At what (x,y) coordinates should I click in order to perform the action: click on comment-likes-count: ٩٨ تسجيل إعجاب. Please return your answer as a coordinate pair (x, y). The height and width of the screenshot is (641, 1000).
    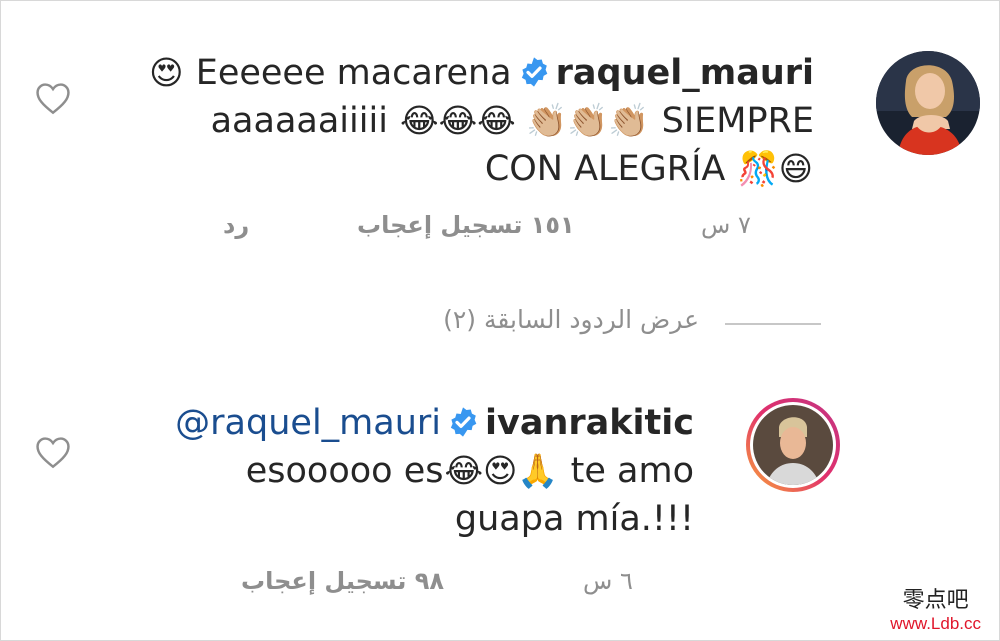
    Looking at the image, I should click on (342, 581).